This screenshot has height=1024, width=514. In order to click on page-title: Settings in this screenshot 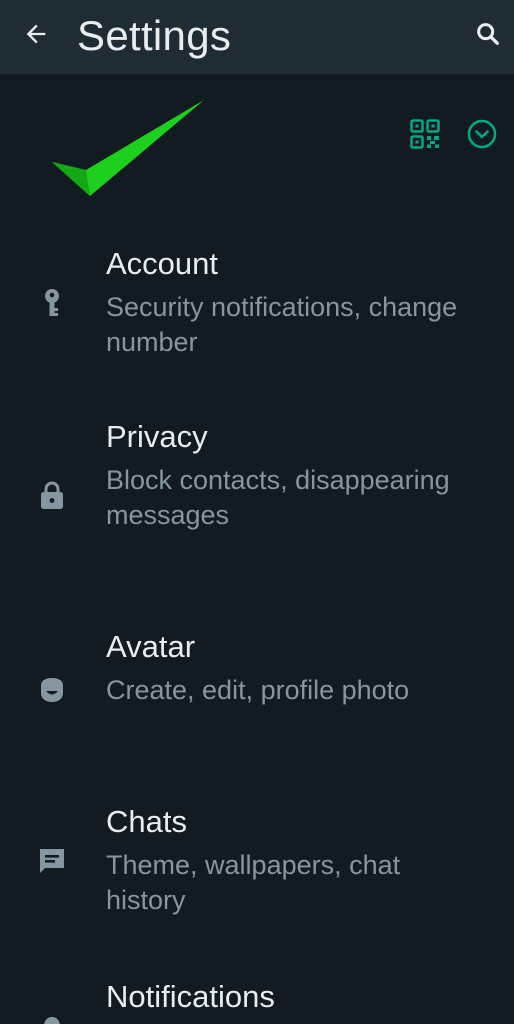, I will do `click(154, 35)`.